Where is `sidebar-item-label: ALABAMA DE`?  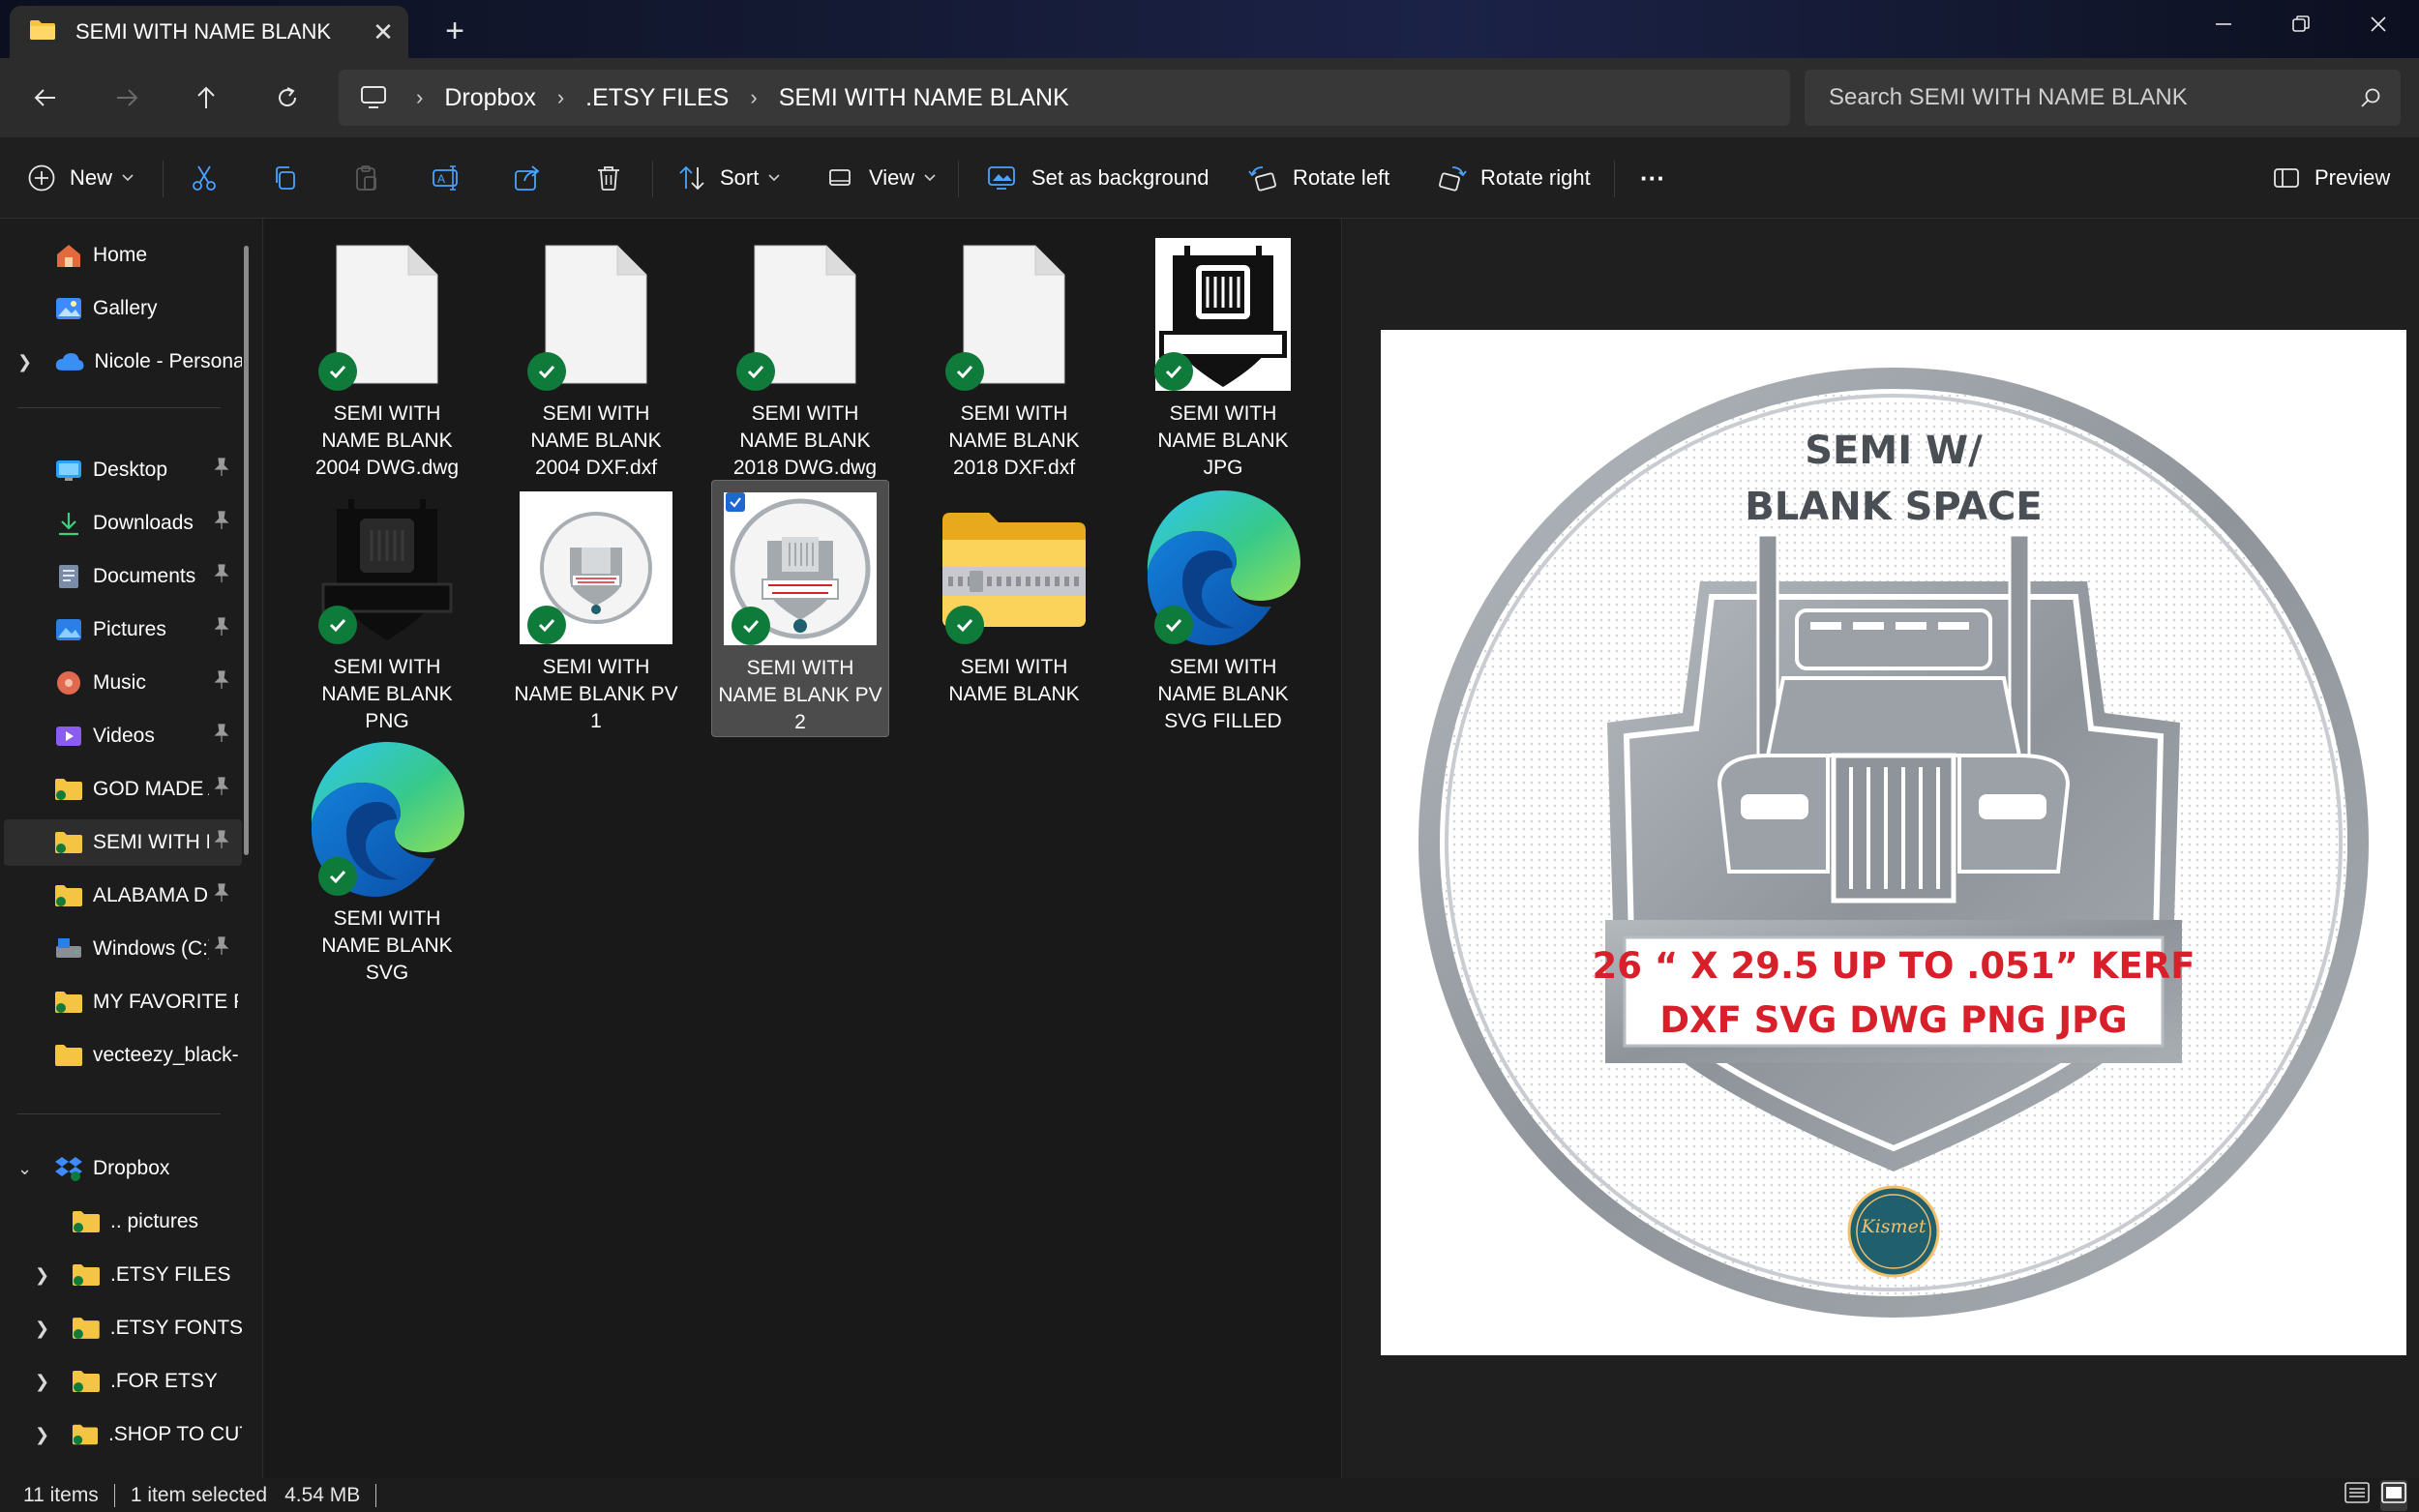 sidebar-item-label: ALABAMA DE is located at coordinates (151, 895).